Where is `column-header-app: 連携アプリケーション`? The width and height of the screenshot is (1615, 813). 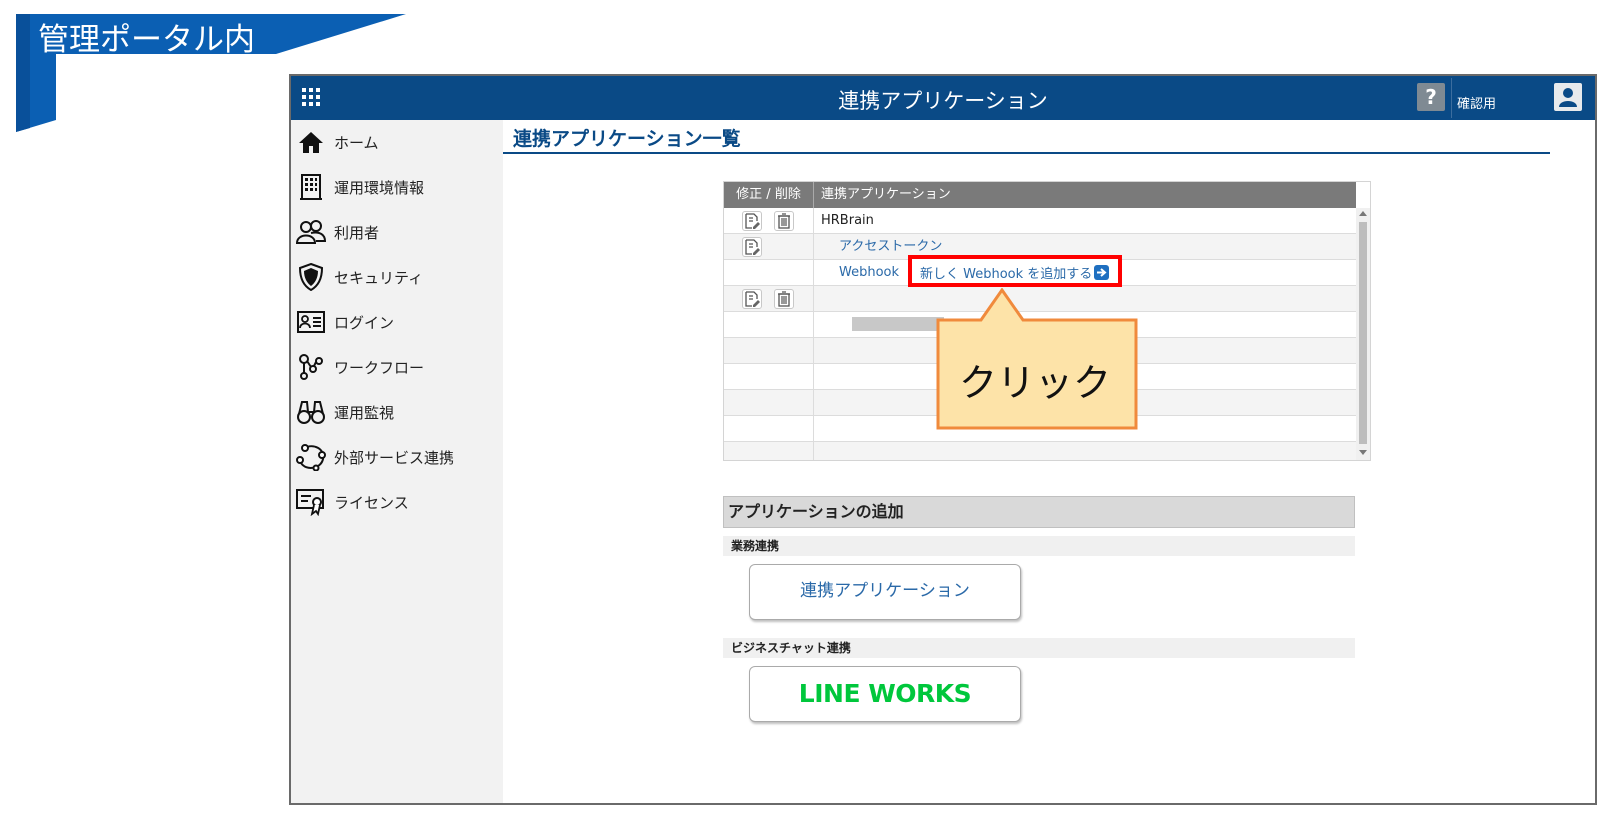
column-header-app: 連携アプリケーション is located at coordinates (886, 194).